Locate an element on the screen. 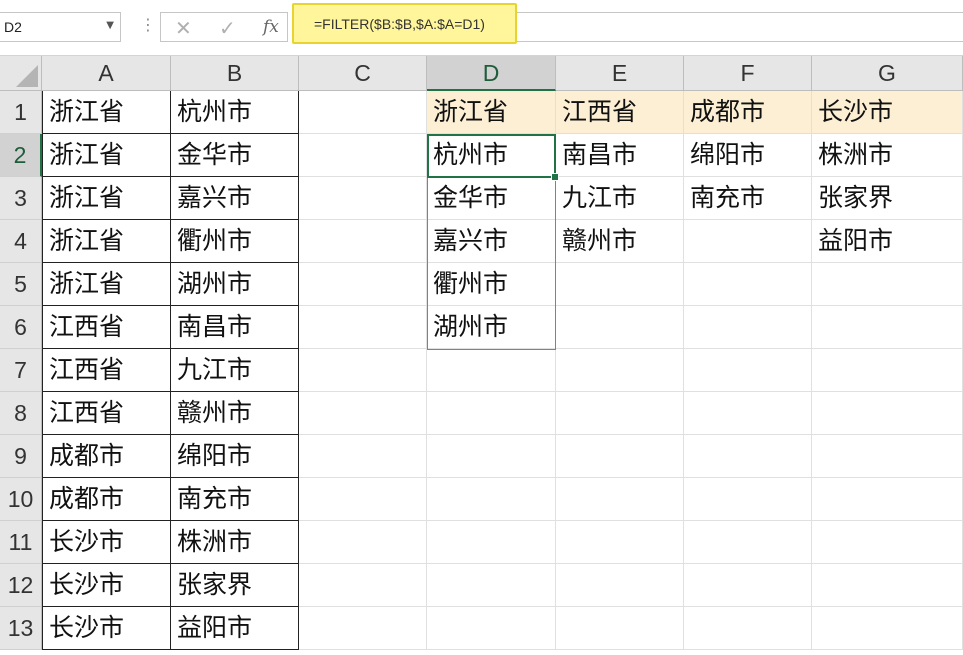 The image size is (963, 655). cell-c1 is located at coordinates (363, 112).